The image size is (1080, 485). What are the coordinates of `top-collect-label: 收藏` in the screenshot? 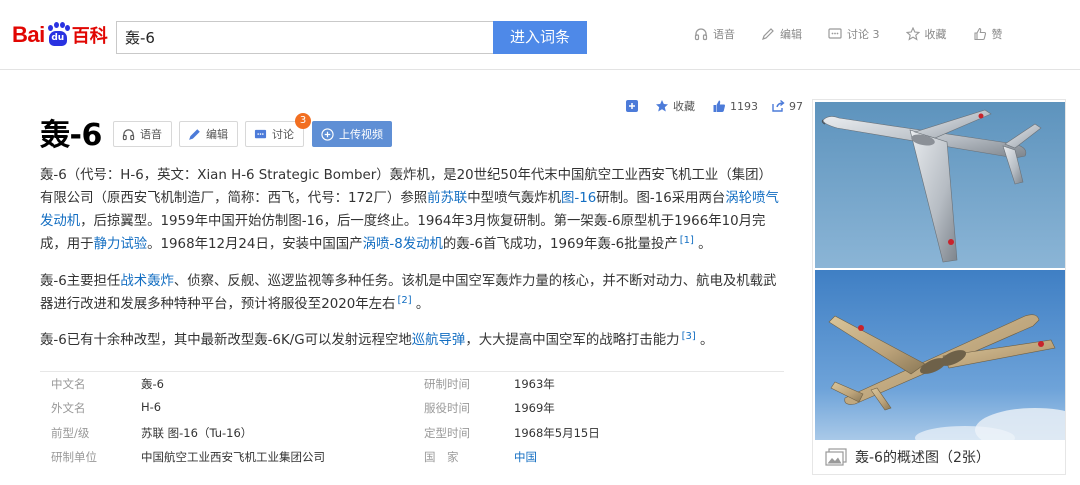 It's located at (935, 34).